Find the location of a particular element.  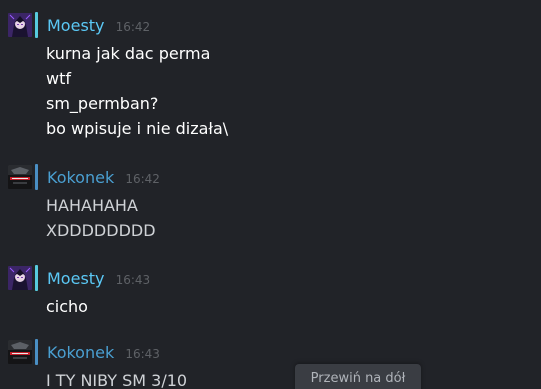

message-header: Kokonek 16:43 is located at coordinates (103, 353).